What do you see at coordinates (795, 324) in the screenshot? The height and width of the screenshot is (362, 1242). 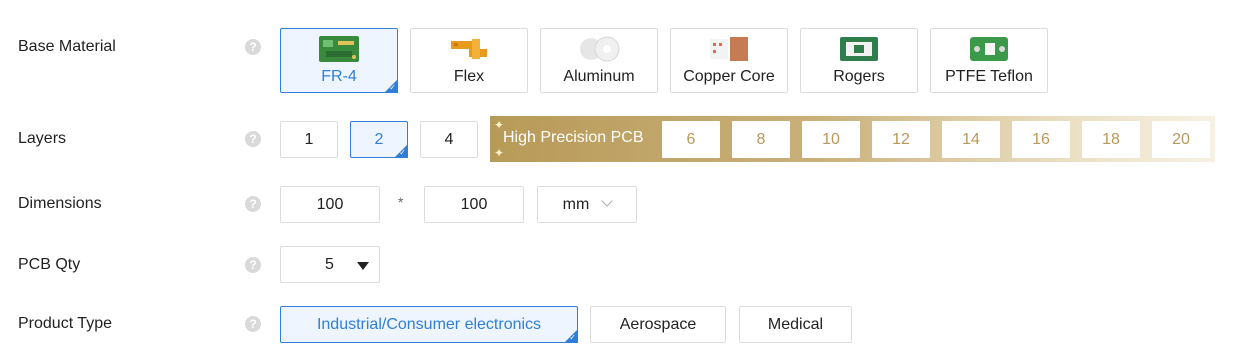 I see `product-type-medical: Medical` at bounding box center [795, 324].